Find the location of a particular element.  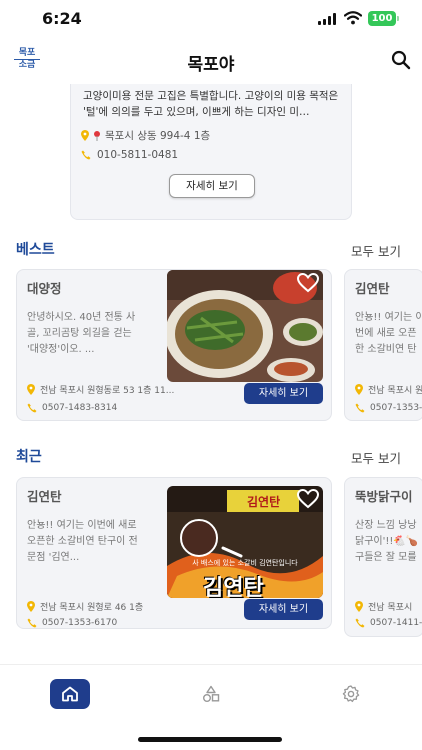

shop-photo: 김연탄 사 배스에 있는 소갈비 김연탄입니다 김연탄 is located at coordinates (245, 542).